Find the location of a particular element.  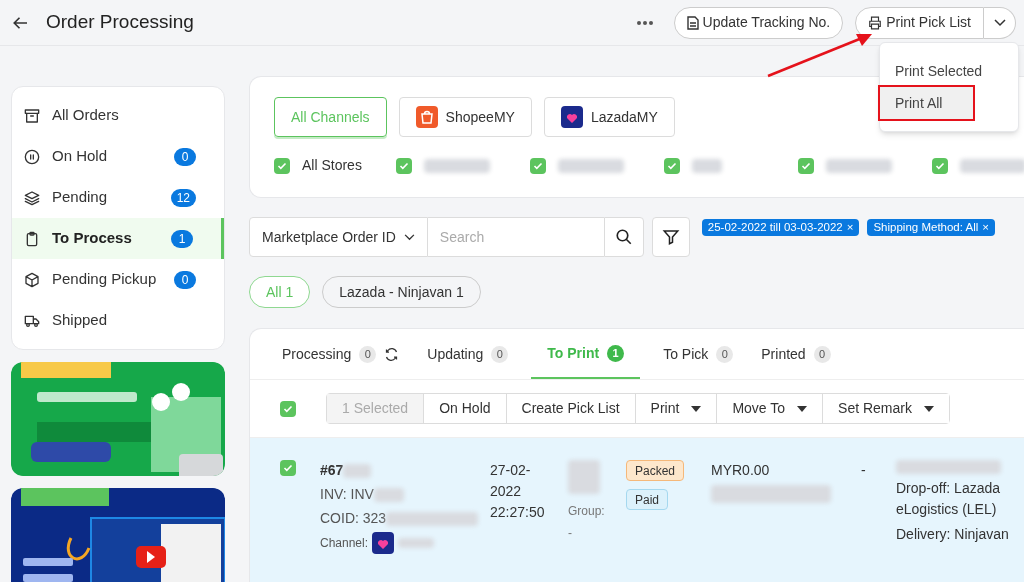

search-icon is located at coordinates (623, 237).